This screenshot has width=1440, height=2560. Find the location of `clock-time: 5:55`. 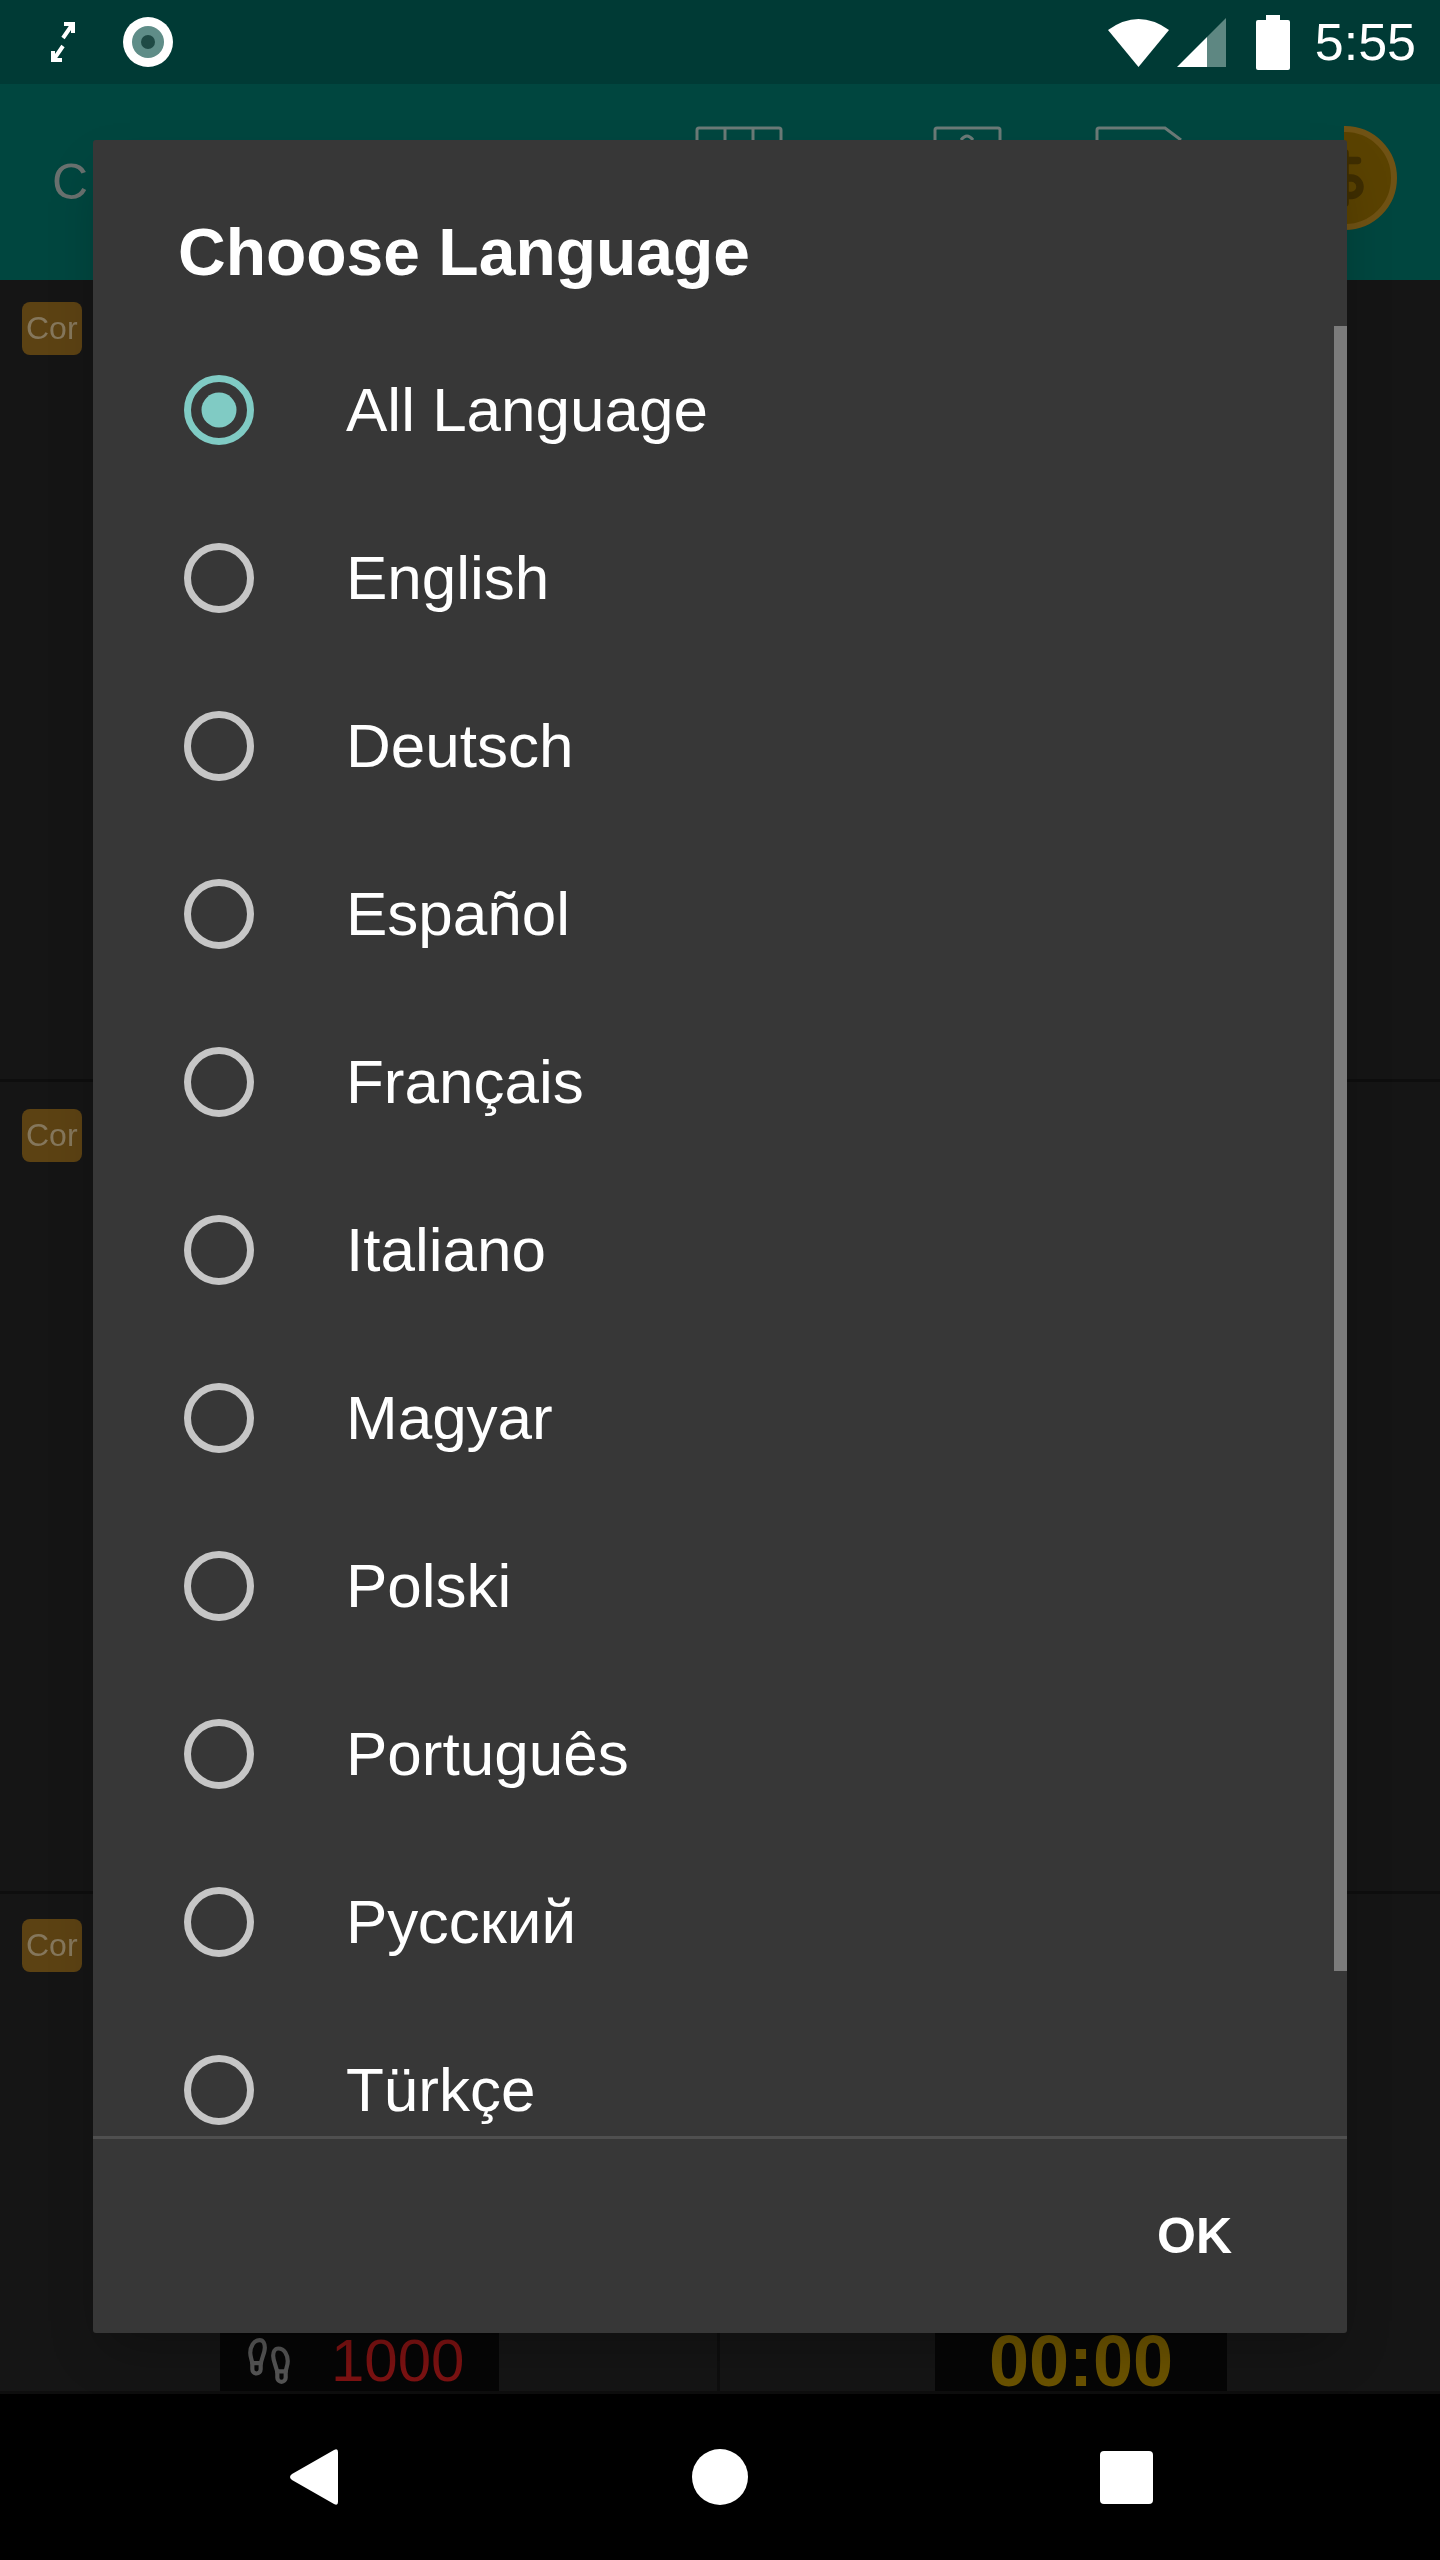

clock-time: 5:55 is located at coordinates (1365, 42).